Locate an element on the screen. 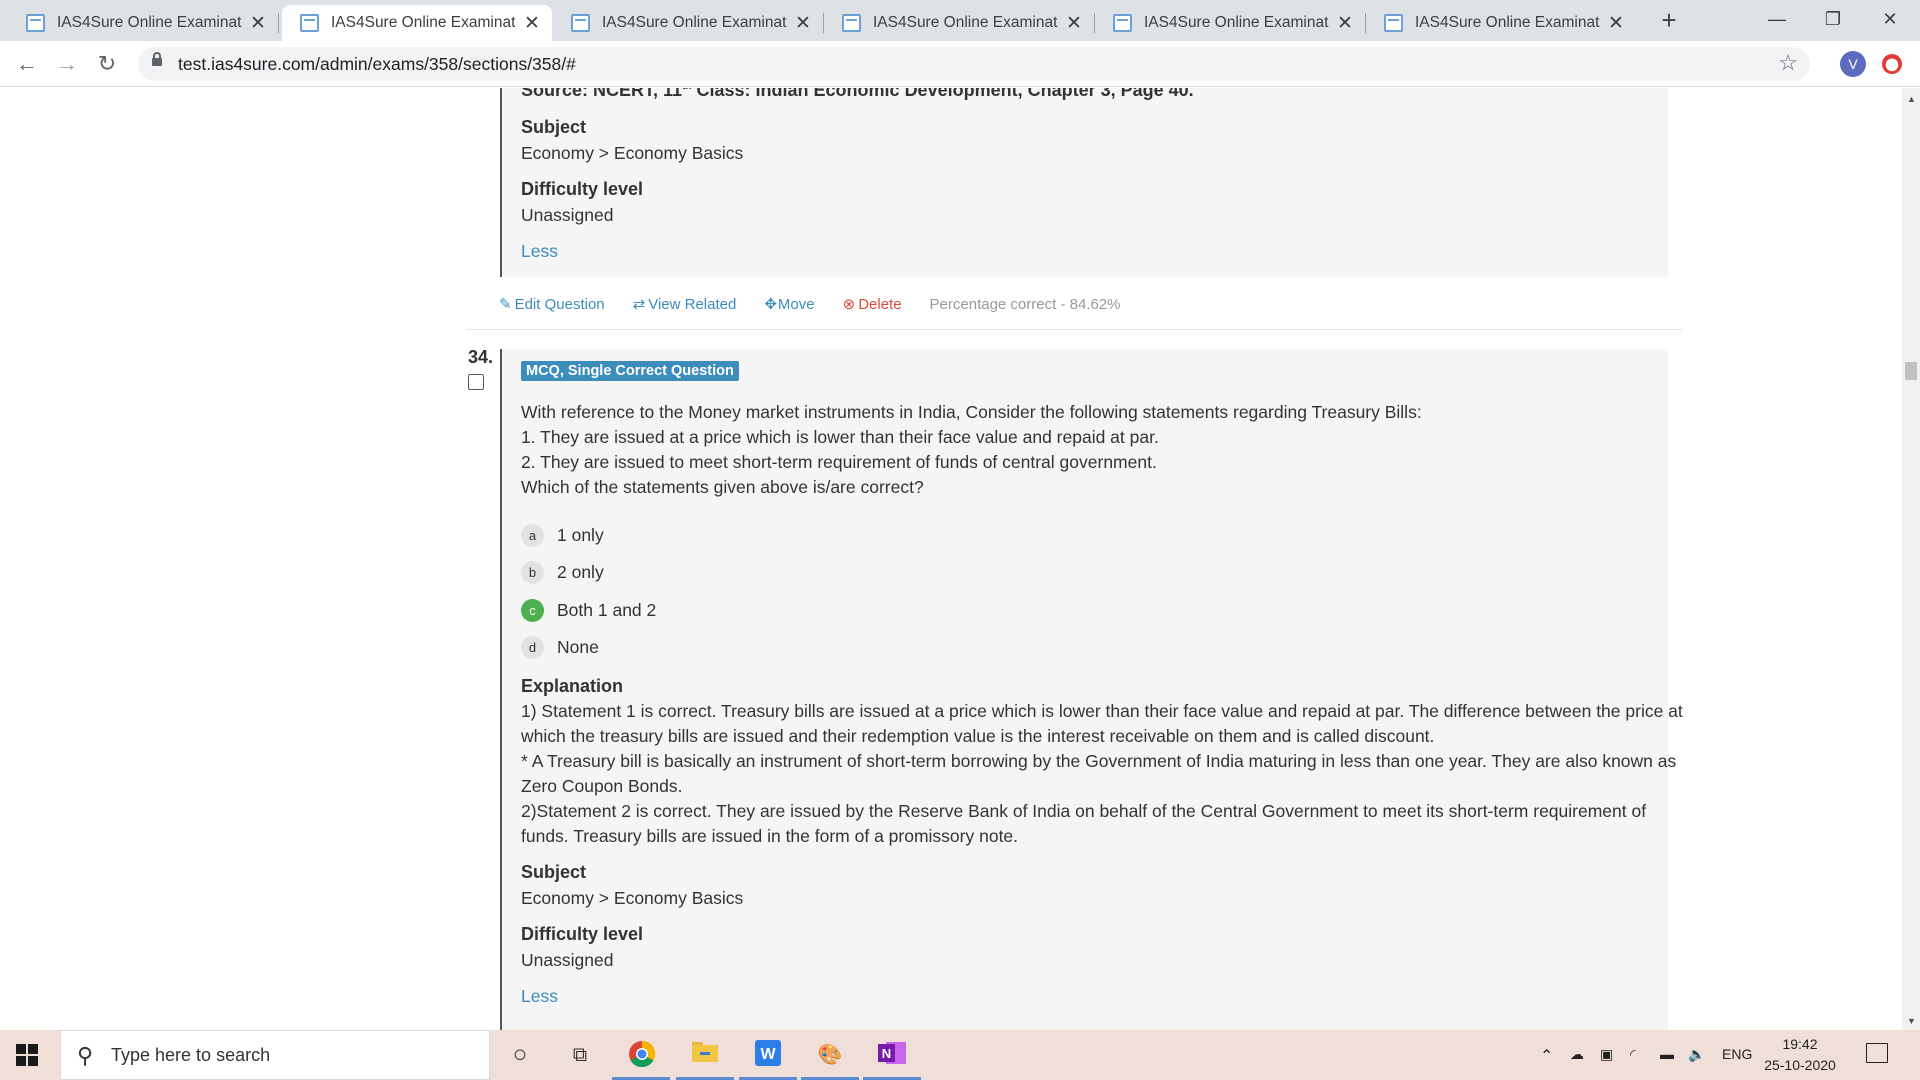  option-text: None is located at coordinates (578, 647).